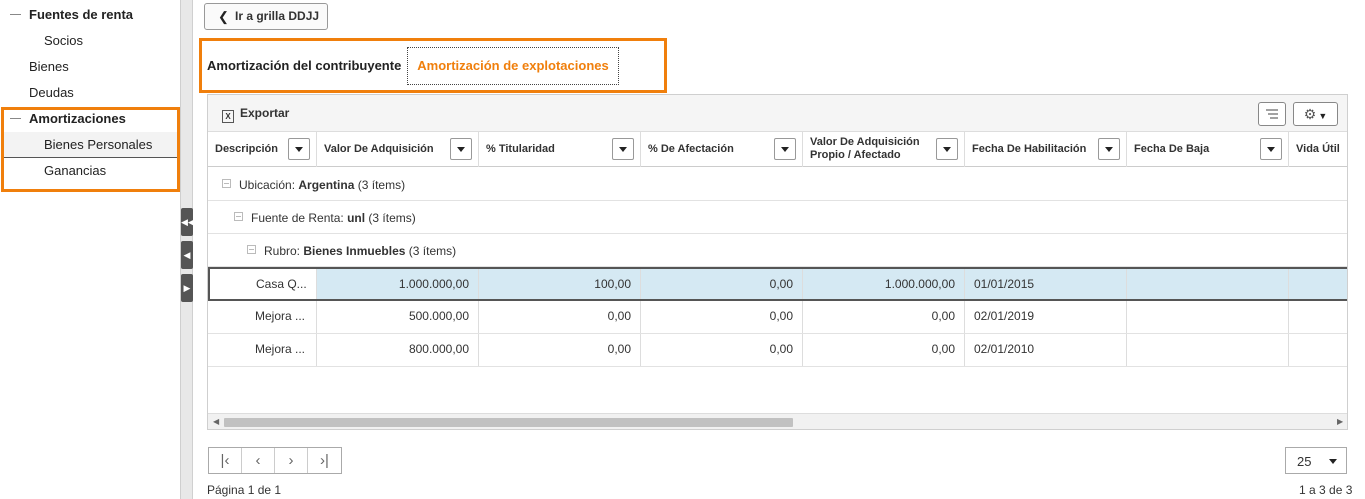  I want to click on page-size-value: 25, so click(1304, 461).